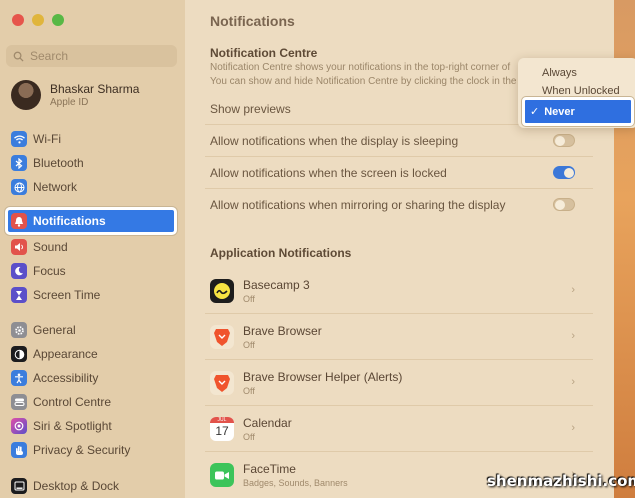  I want to click on siri-icon, so click(19, 426).